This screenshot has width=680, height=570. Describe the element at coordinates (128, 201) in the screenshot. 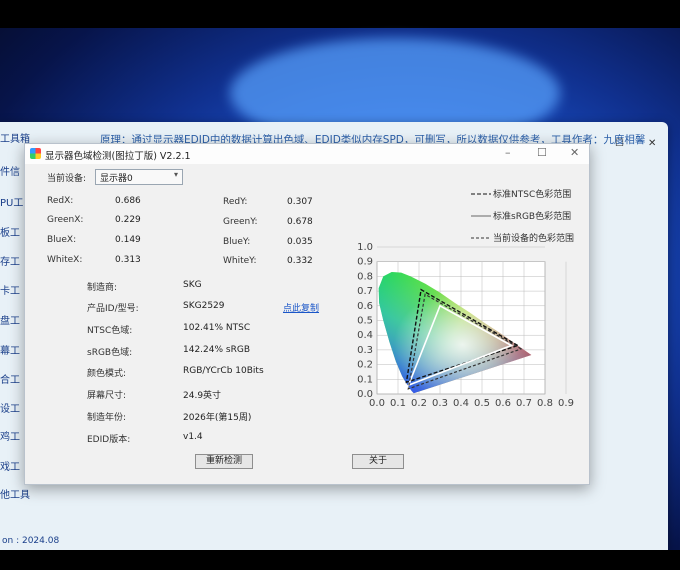

I see `redx-value: 0.686` at that location.